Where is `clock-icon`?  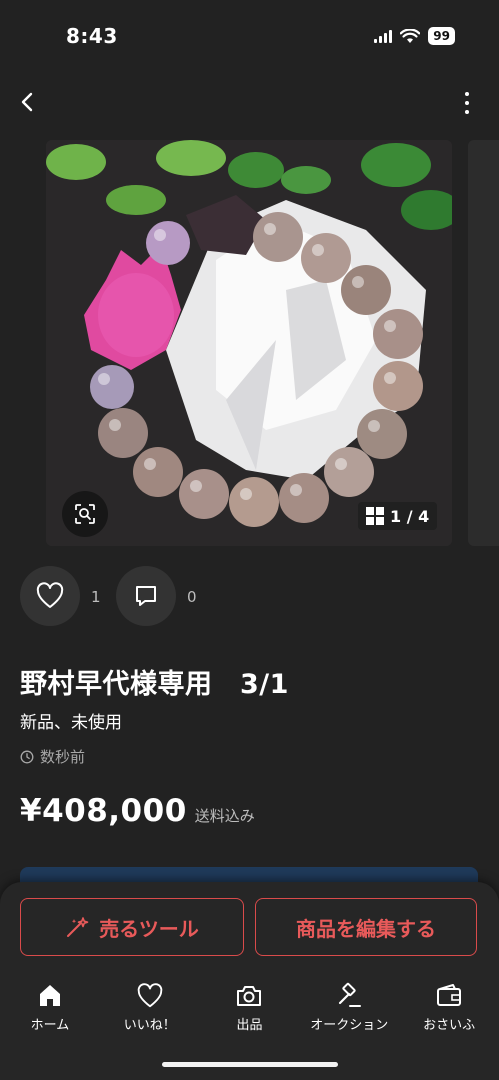
clock-icon is located at coordinates (27, 756).